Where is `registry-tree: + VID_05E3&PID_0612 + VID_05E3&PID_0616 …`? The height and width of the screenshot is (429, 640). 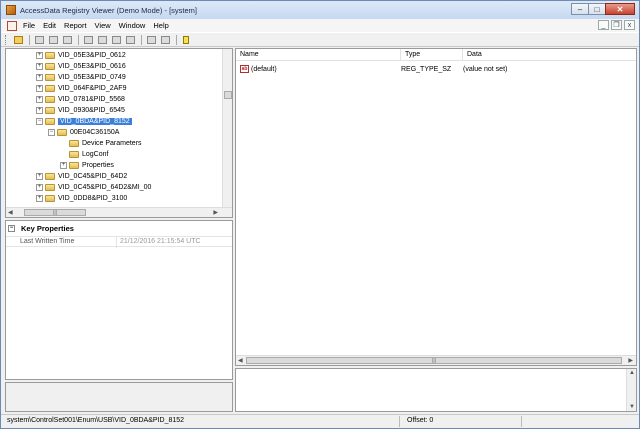 registry-tree: + VID_05E3&PID_0612 + VID_05E3&PID_0616 … is located at coordinates (119, 133).